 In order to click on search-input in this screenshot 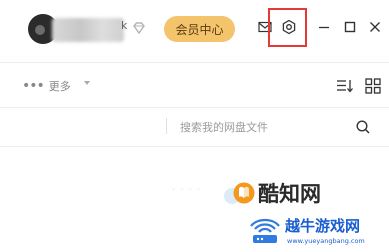, I will do `click(265, 127)`.